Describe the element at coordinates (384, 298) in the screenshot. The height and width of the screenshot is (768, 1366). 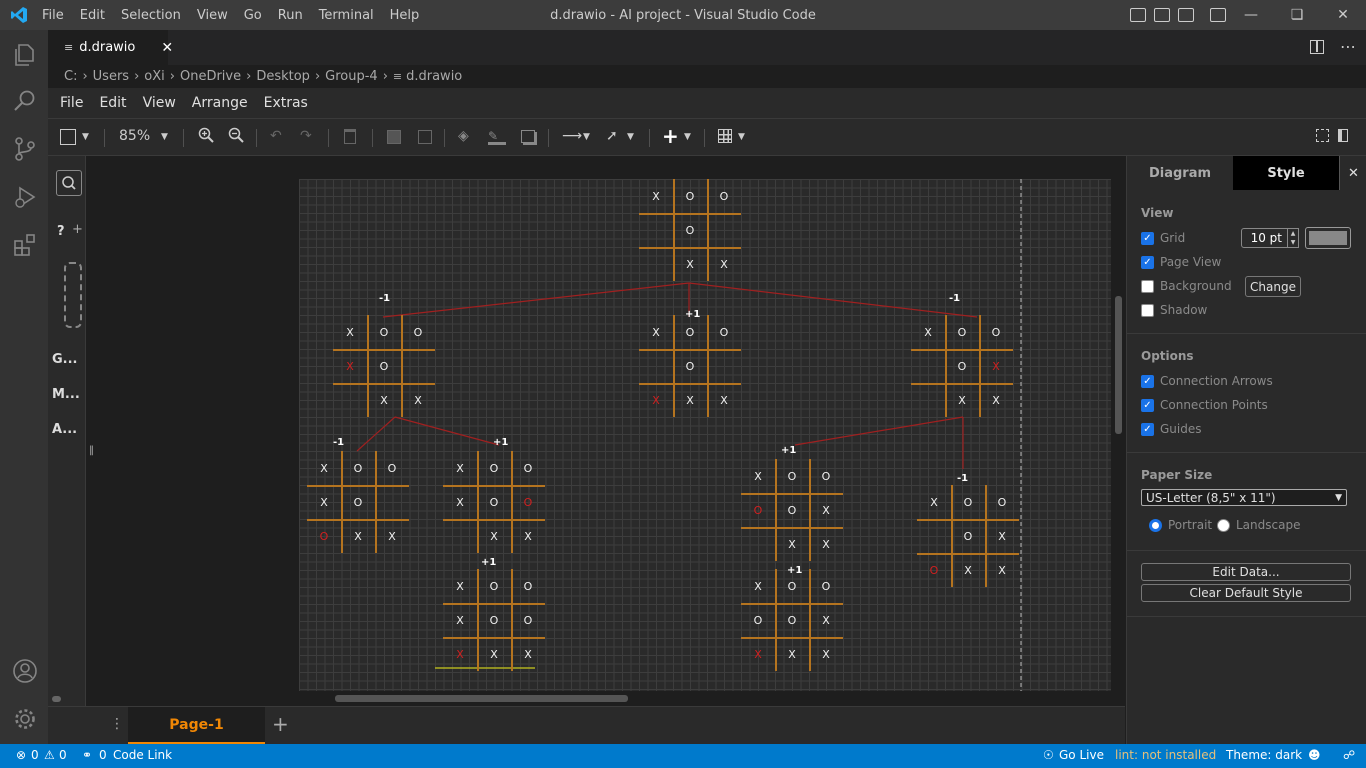
I see `minimax-score-label: -1` at that location.